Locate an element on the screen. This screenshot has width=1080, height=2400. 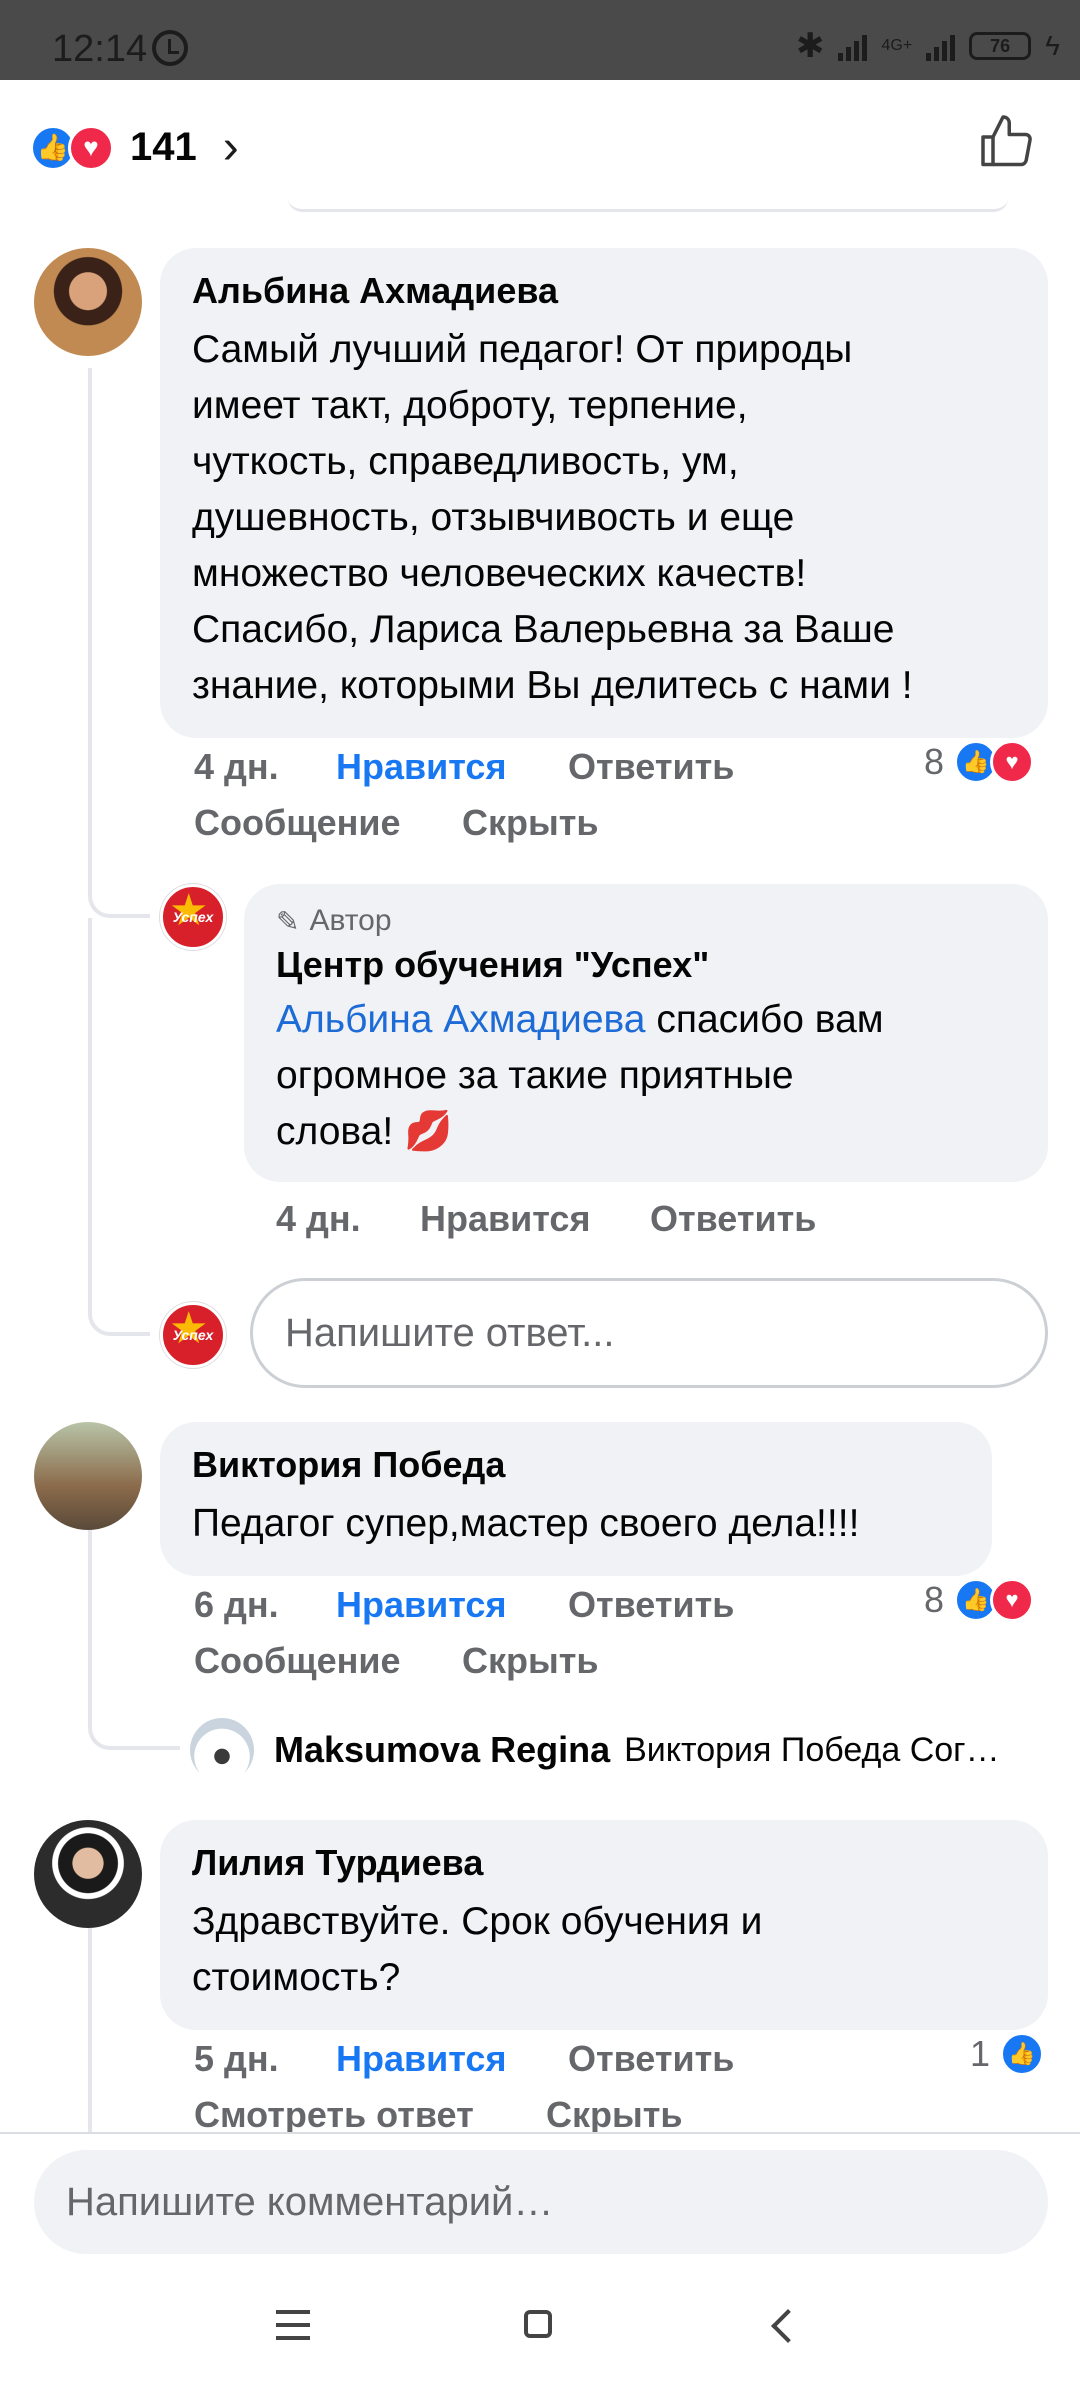
alarm-icon is located at coordinates (170, 48).